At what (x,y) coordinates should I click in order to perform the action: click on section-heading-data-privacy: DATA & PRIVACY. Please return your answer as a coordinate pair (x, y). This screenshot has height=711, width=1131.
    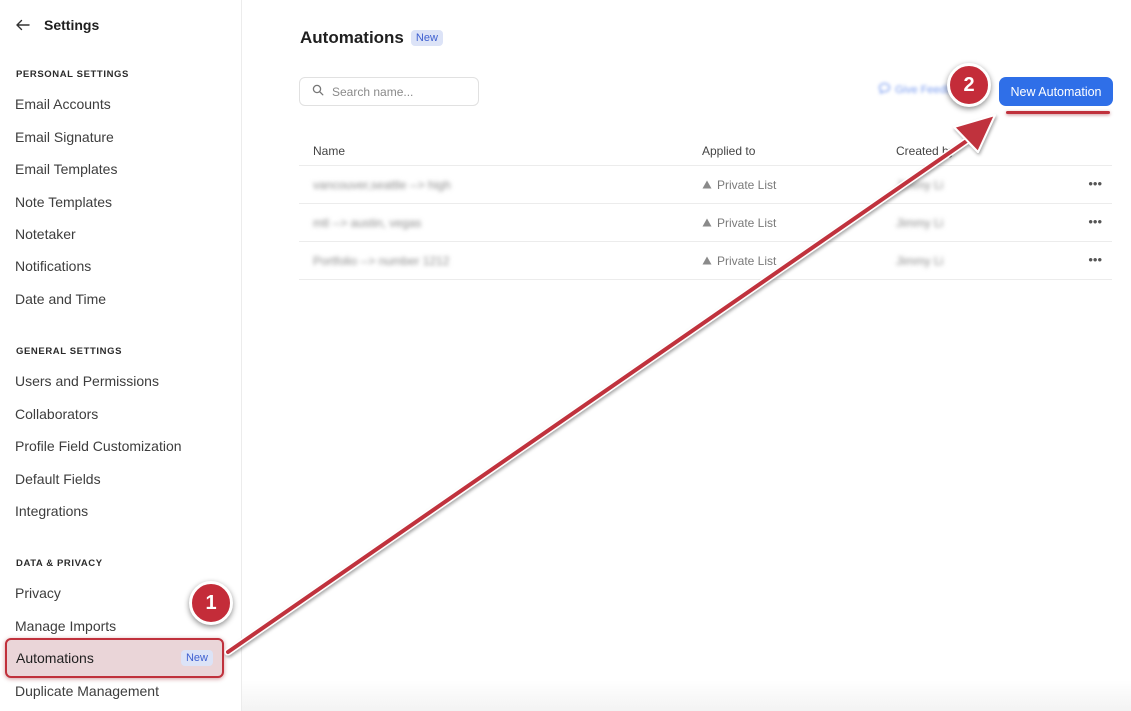
    Looking at the image, I should click on (59, 563).